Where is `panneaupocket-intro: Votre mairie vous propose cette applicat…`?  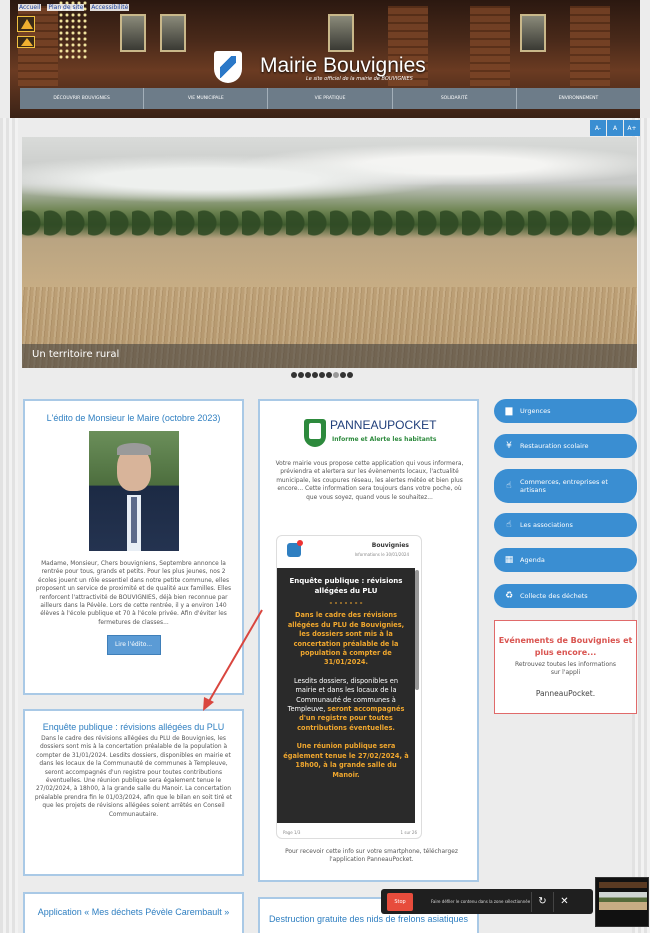
panneaupocket-intro: Votre mairie vous propose cette applicat… is located at coordinates (369, 481).